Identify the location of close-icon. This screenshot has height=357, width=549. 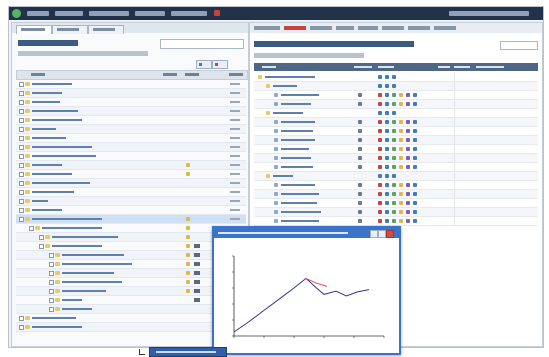
(390, 234).